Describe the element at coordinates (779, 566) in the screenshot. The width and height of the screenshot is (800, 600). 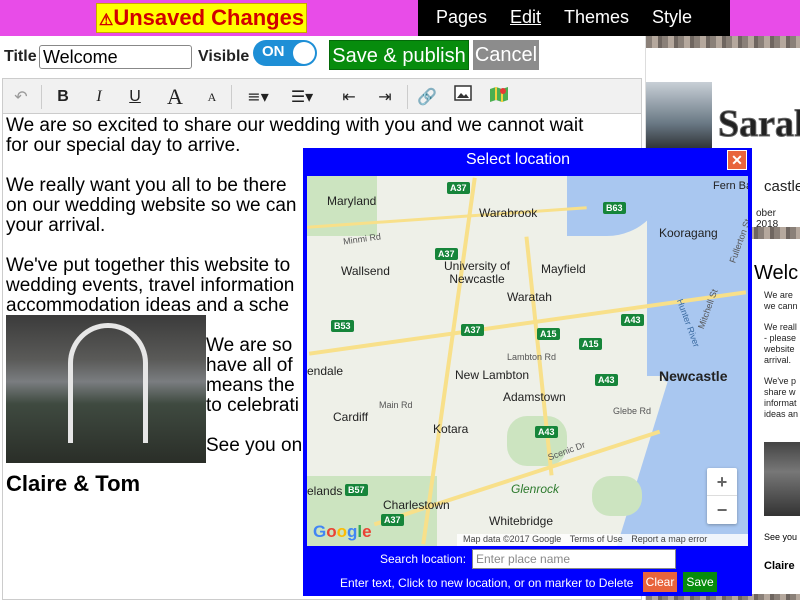
I see `preview-signature: Claire` at that location.